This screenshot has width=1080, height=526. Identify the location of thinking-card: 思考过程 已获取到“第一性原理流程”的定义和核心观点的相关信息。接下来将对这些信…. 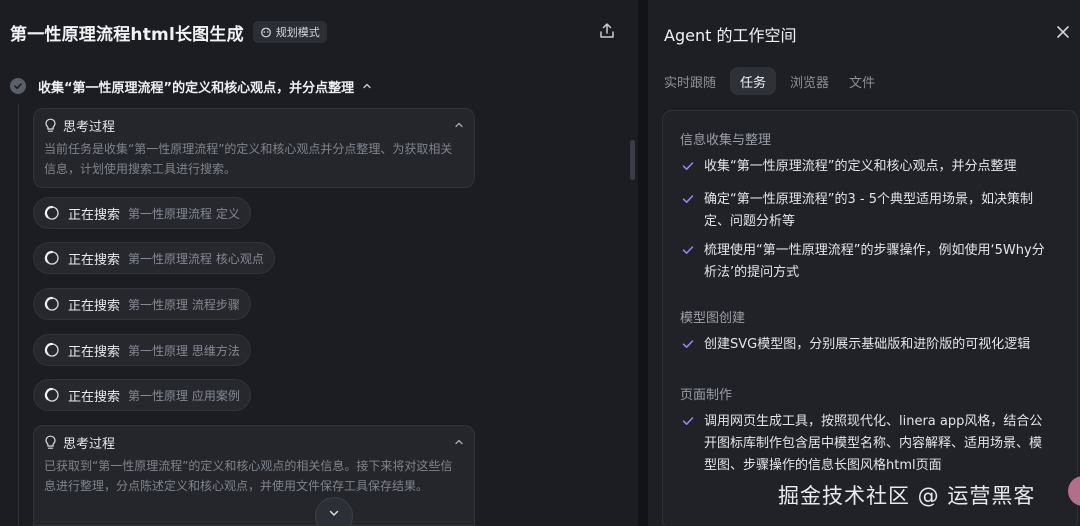
(254, 475).